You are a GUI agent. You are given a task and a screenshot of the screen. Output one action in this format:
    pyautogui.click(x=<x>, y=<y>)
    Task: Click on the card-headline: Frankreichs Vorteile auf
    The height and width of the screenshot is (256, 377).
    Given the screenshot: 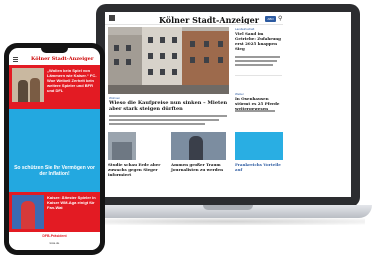 What is the action you would take?
    pyautogui.click(x=259, y=167)
    